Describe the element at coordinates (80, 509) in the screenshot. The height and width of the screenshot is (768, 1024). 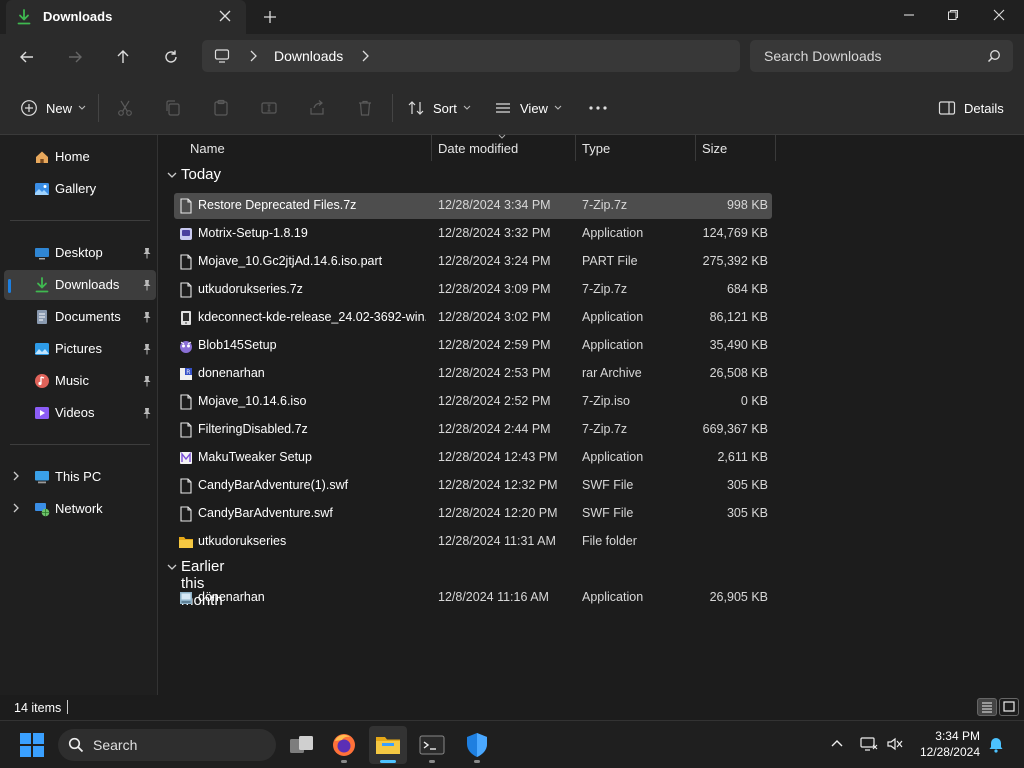
I see `sidebar-item-network: Network` at that location.